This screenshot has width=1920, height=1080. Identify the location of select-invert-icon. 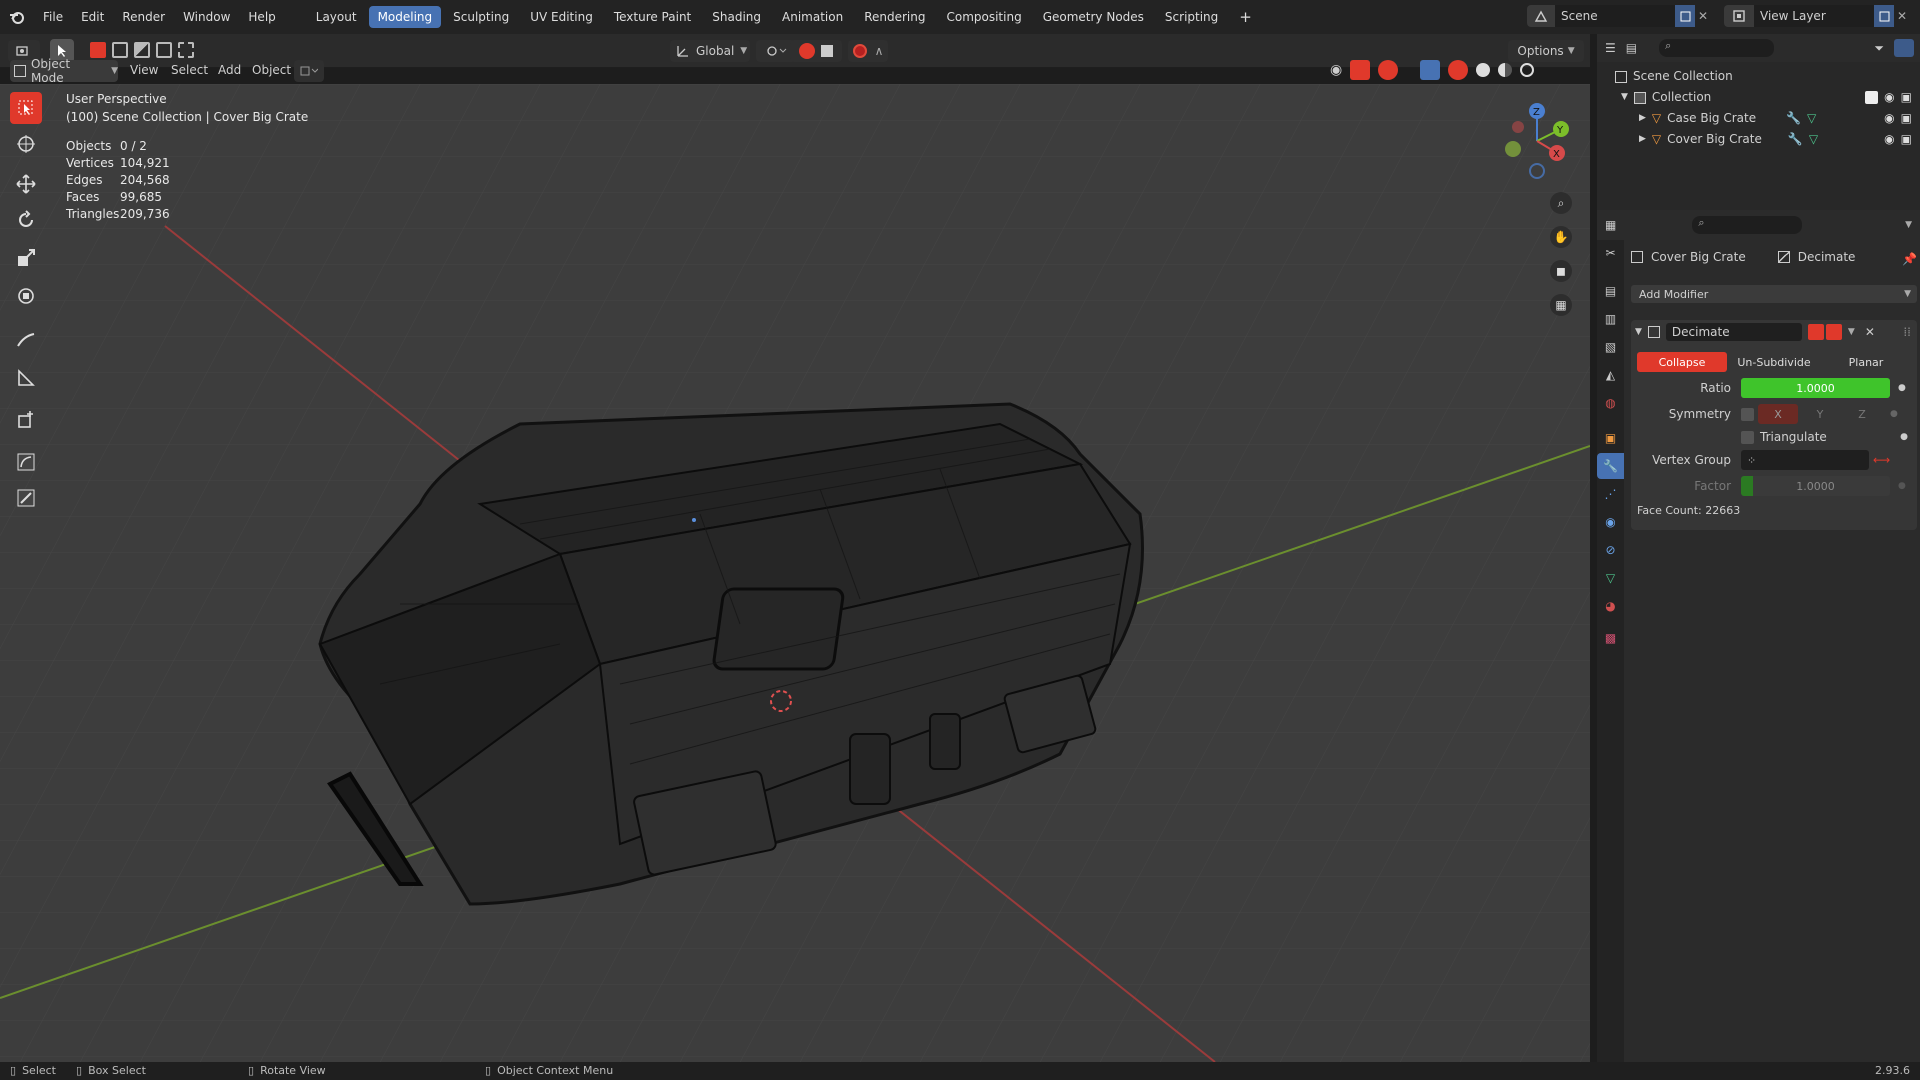
(164, 50).